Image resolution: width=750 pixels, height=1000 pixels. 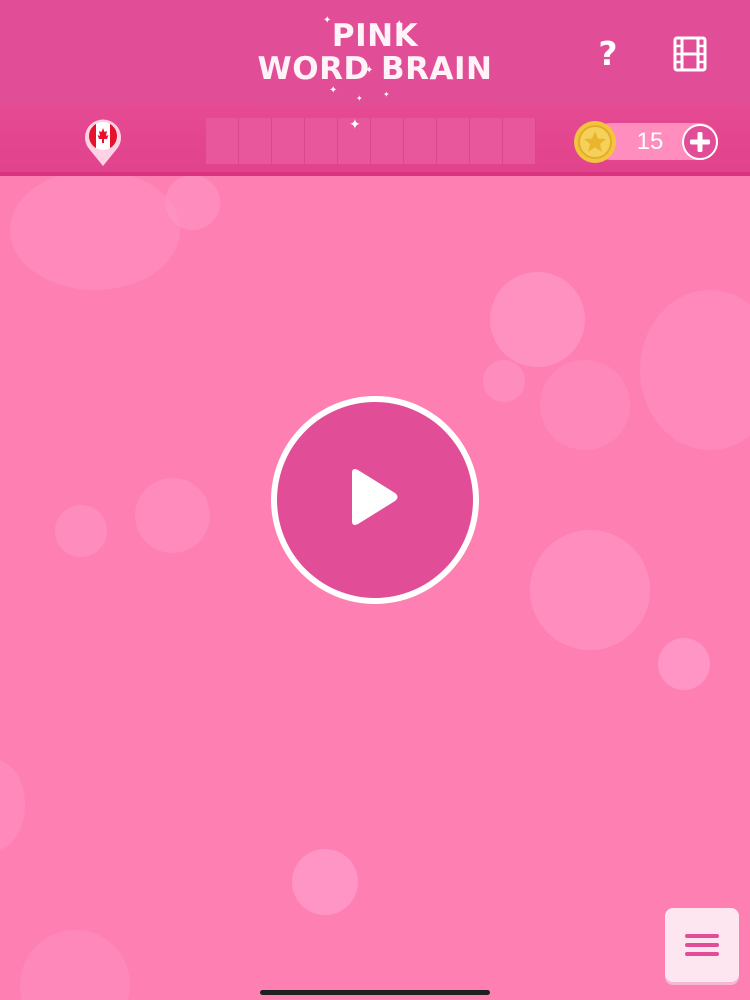 What do you see at coordinates (375, 69) in the screenshot?
I see `title-line-2: WORD BRAIN` at bounding box center [375, 69].